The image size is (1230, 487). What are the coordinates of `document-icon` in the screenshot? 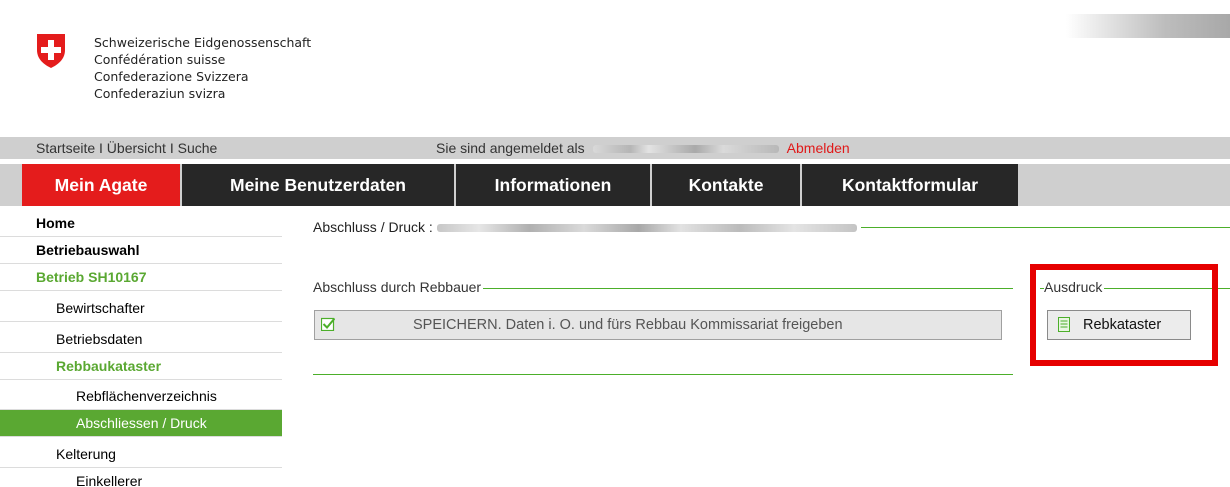 It's located at (1064, 324).